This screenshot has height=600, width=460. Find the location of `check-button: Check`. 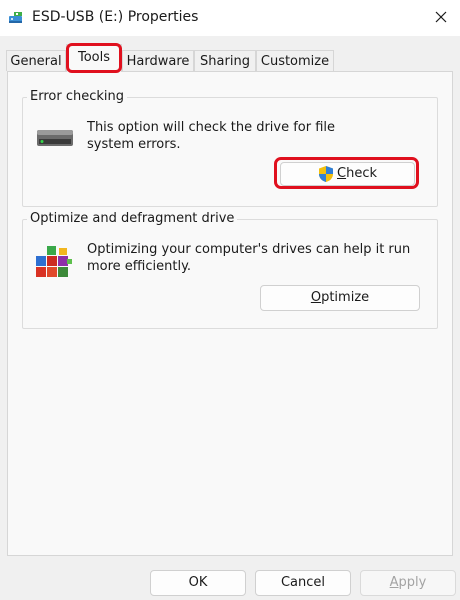

check-button: Check is located at coordinates (347, 174).